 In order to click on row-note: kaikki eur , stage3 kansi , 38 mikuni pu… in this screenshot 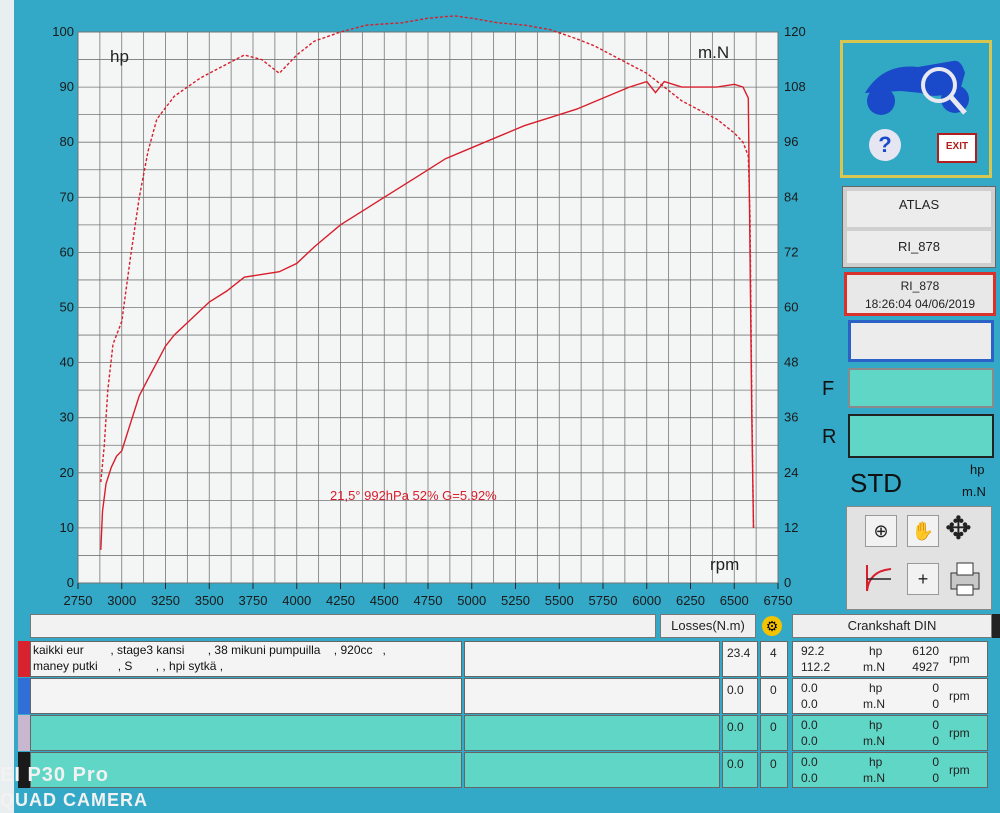, I will do `click(246, 659)`.